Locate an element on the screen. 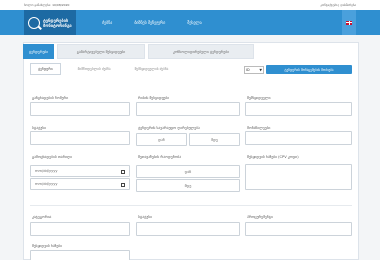  status-label: სტატუსი is located at coordinates (39, 128).